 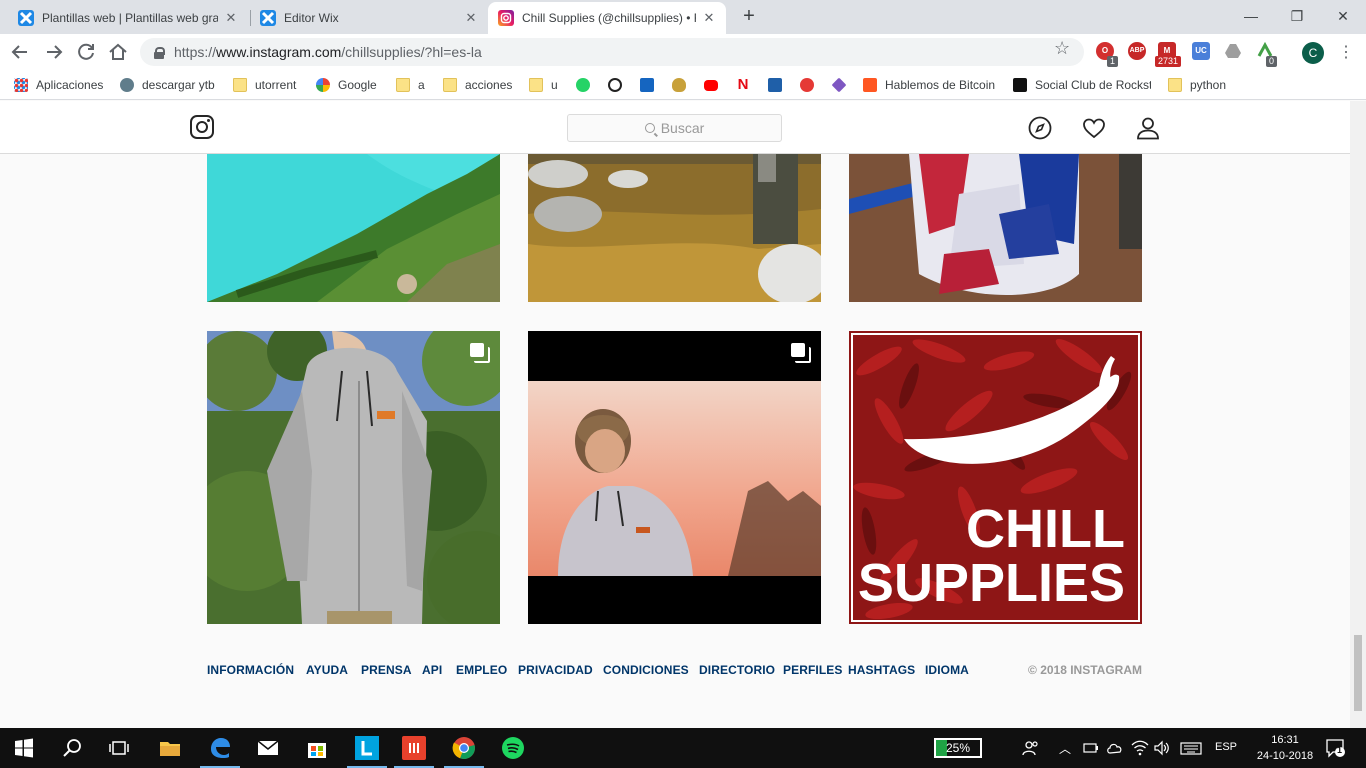 I want to click on action-center-icon: 1, so click(x=1336, y=749).